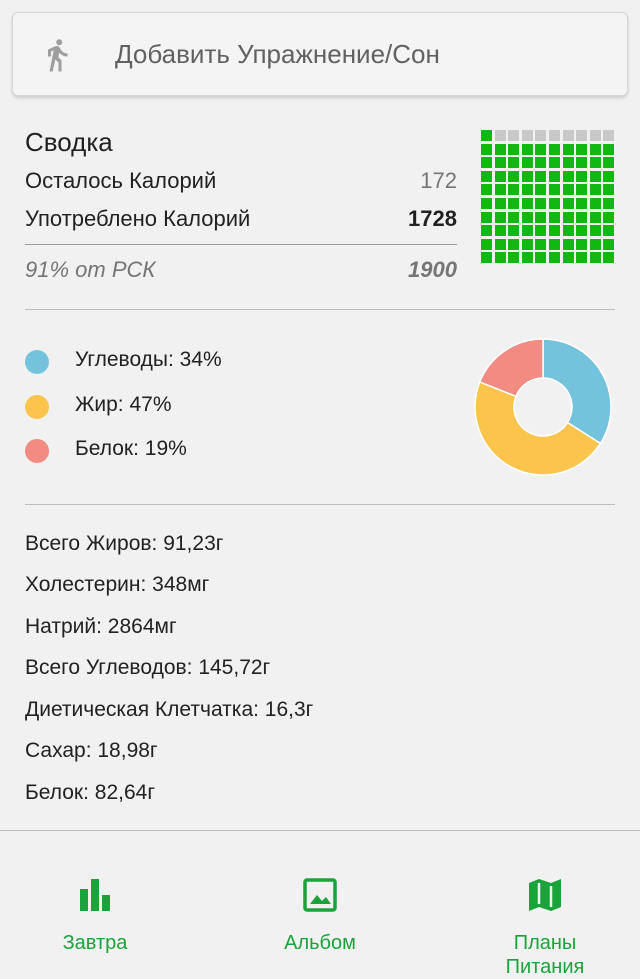  Describe the element at coordinates (37, 362) in the screenshot. I see `carbs-dot` at that location.